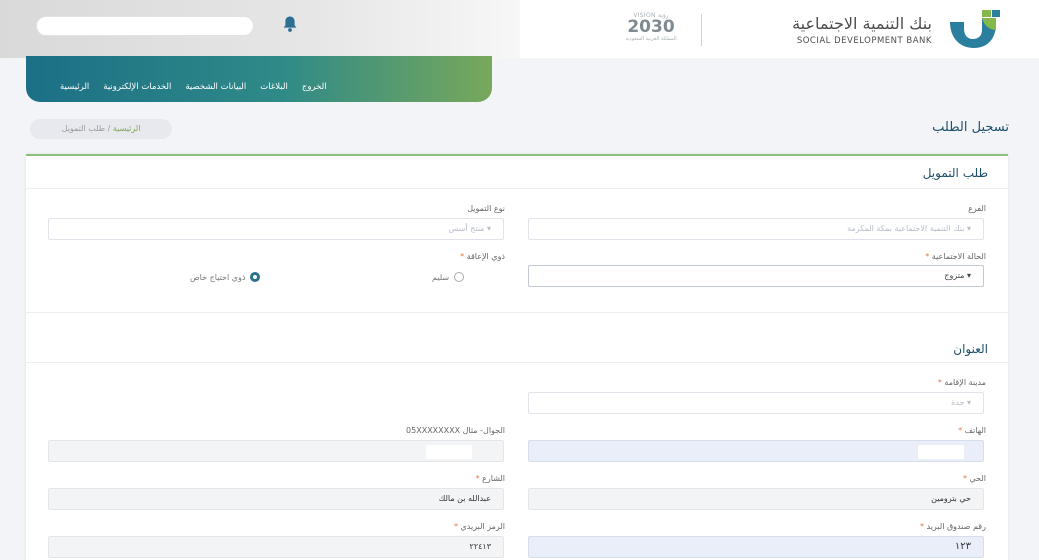 The height and width of the screenshot is (560, 1039). Describe the element at coordinates (756, 499) in the screenshot. I see `district-input: حي بترومين` at that location.